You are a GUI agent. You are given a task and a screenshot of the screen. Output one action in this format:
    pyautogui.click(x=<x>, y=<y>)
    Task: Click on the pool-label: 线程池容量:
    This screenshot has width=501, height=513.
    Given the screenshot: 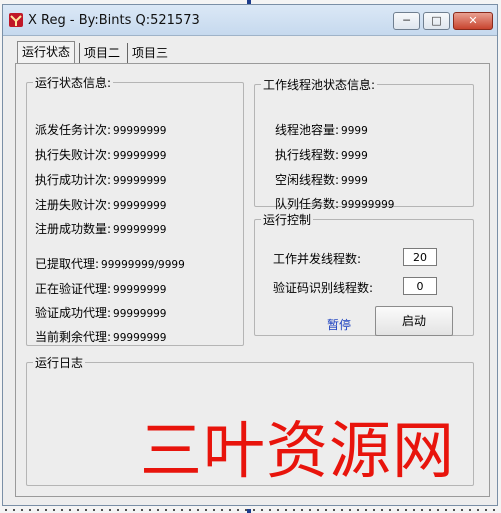 What is the action you would take?
    pyautogui.click(x=307, y=130)
    